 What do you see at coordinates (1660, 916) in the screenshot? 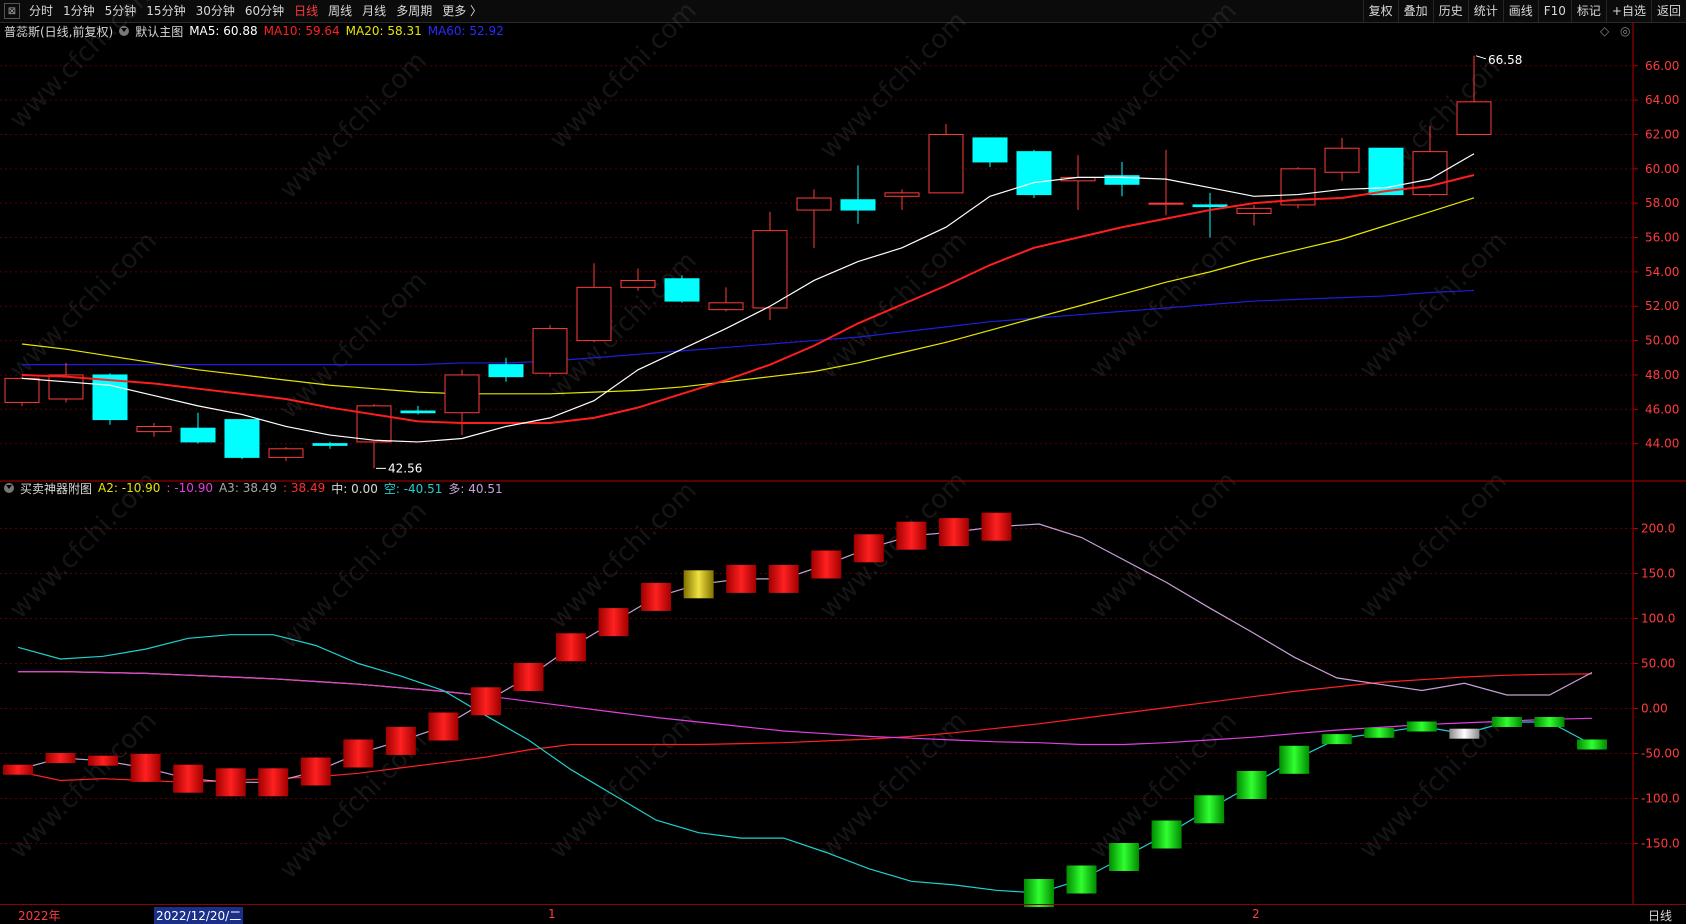
I see `period-tag: 日线` at bounding box center [1660, 916].